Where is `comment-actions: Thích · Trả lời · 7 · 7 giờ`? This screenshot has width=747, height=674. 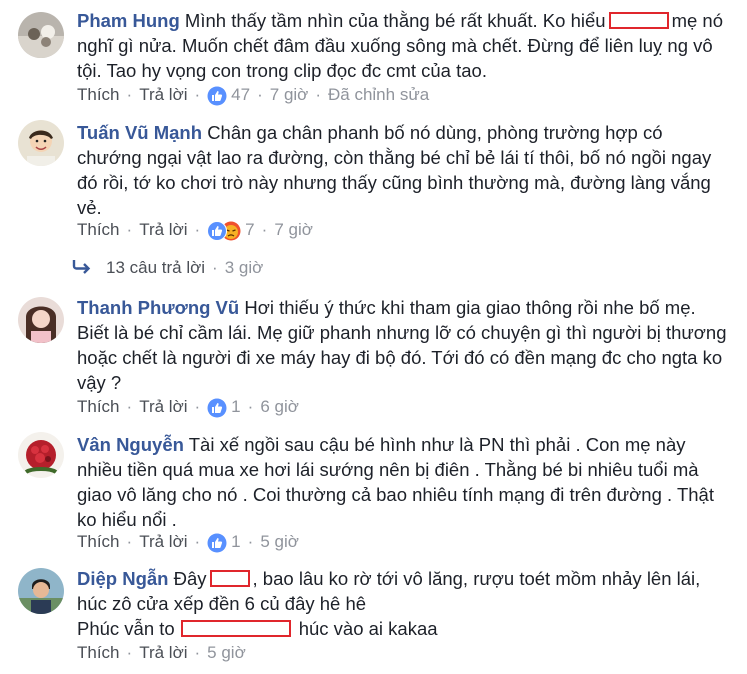
comment-actions: Thích · Trả lời · 7 · 7 giờ is located at coordinates (195, 230).